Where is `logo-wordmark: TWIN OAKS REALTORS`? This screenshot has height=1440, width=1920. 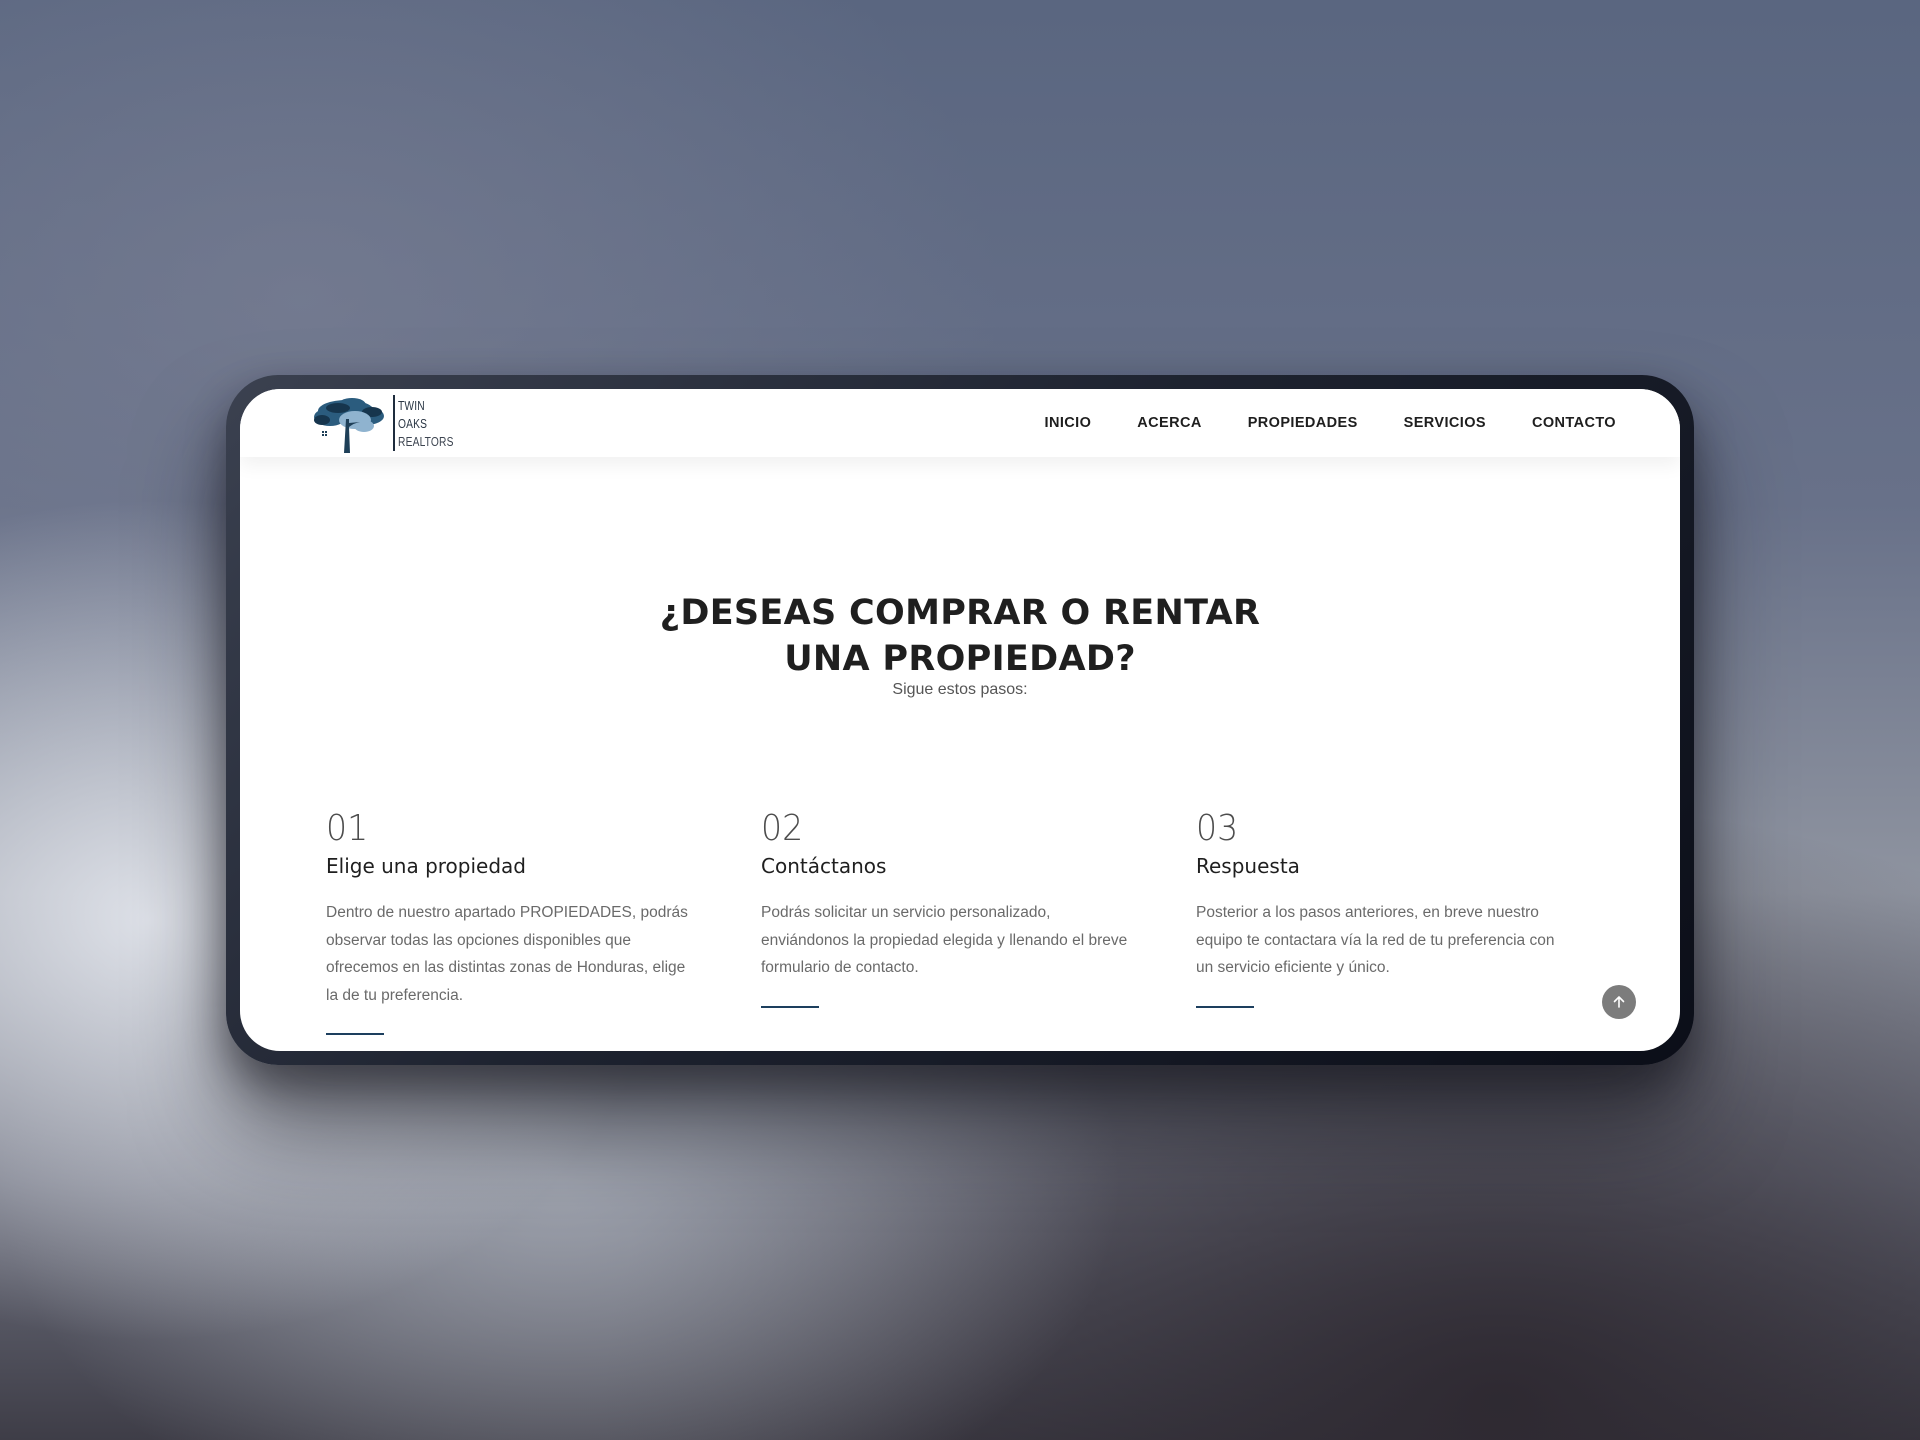 logo-wordmark: TWIN OAKS REALTORS is located at coordinates (432, 424).